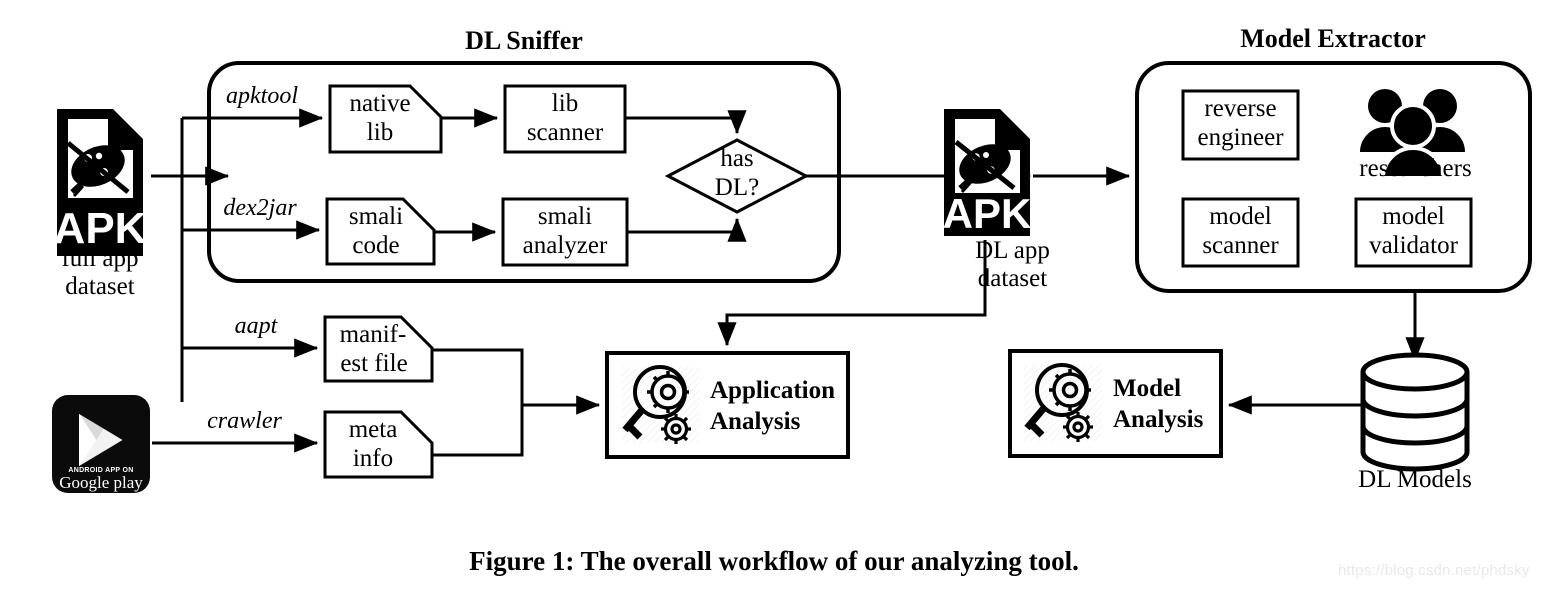 This screenshot has width=1548, height=592. What do you see at coordinates (773, 390) in the screenshot?
I see `label-application-analysis-line1: Application` at bounding box center [773, 390].